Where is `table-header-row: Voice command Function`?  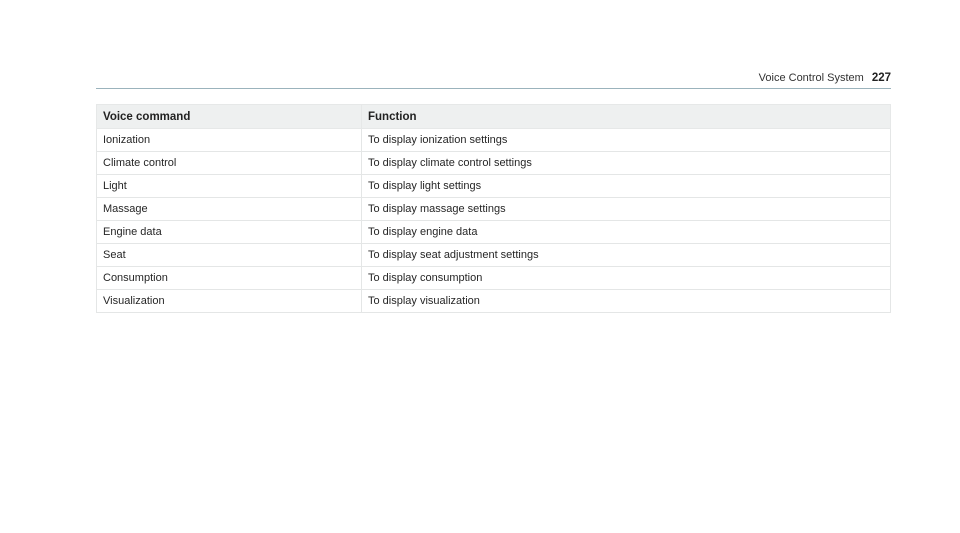
table-header-row: Voice command Function is located at coordinates (493, 116).